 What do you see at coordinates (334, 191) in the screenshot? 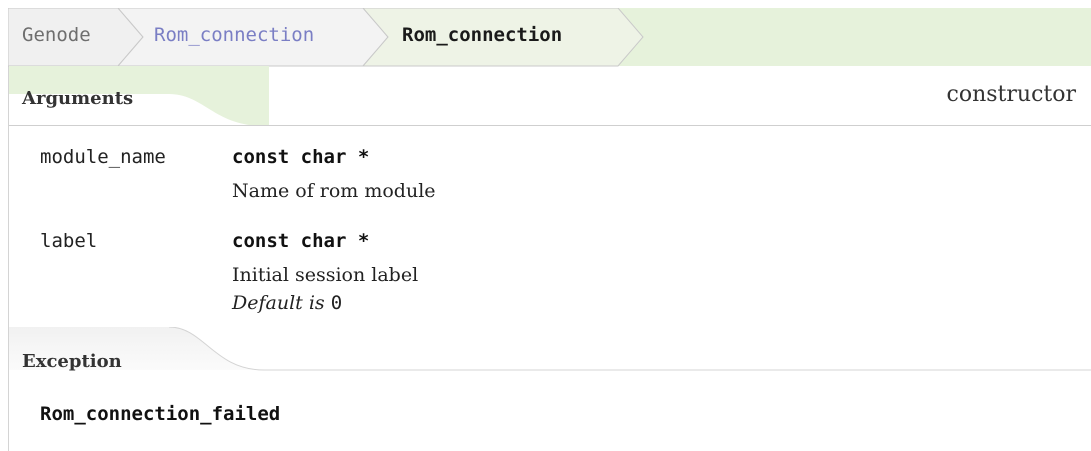
I see `argument-description: Name of rom module` at bounding box center [334, 191].